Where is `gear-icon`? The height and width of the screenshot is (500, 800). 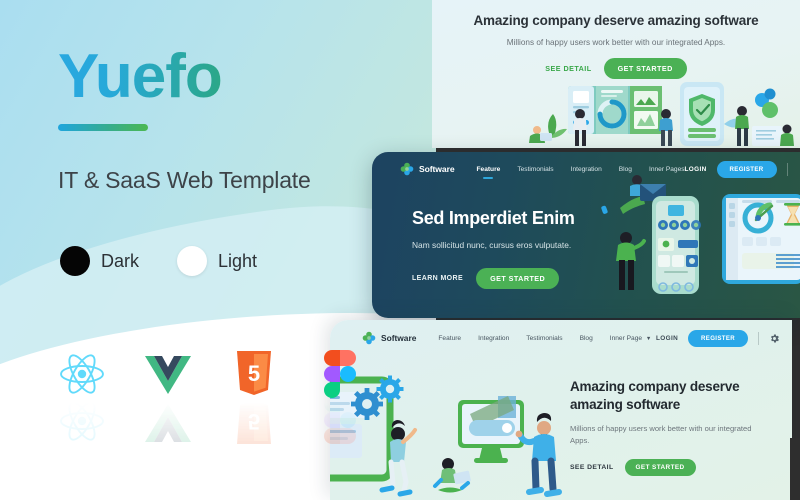 gear-icon is located at coordinates (774, 338).